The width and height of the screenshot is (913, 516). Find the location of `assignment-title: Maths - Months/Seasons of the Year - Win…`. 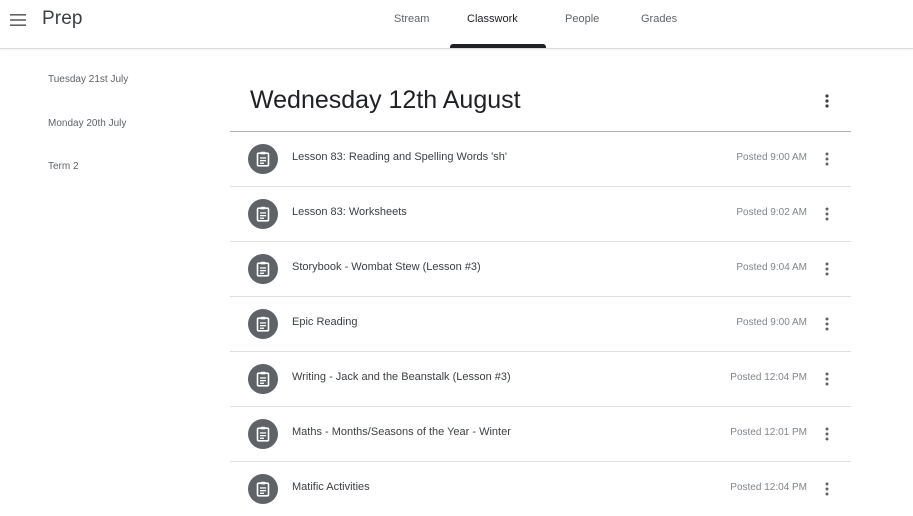

assignment-title: Maths - Months/Seasons of the Year - Win… is located at coordinates (401, 432).